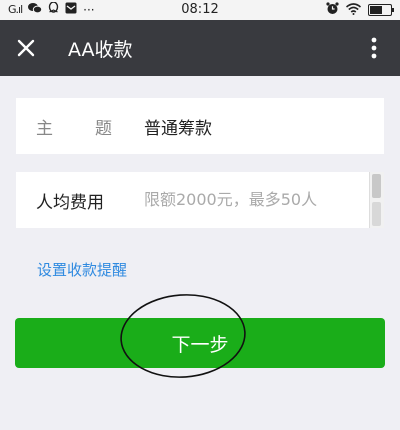 Image resolution: width=400 pixels, height=430 pixels. I want to click on scrollbar-thumb, so click(376, 186).